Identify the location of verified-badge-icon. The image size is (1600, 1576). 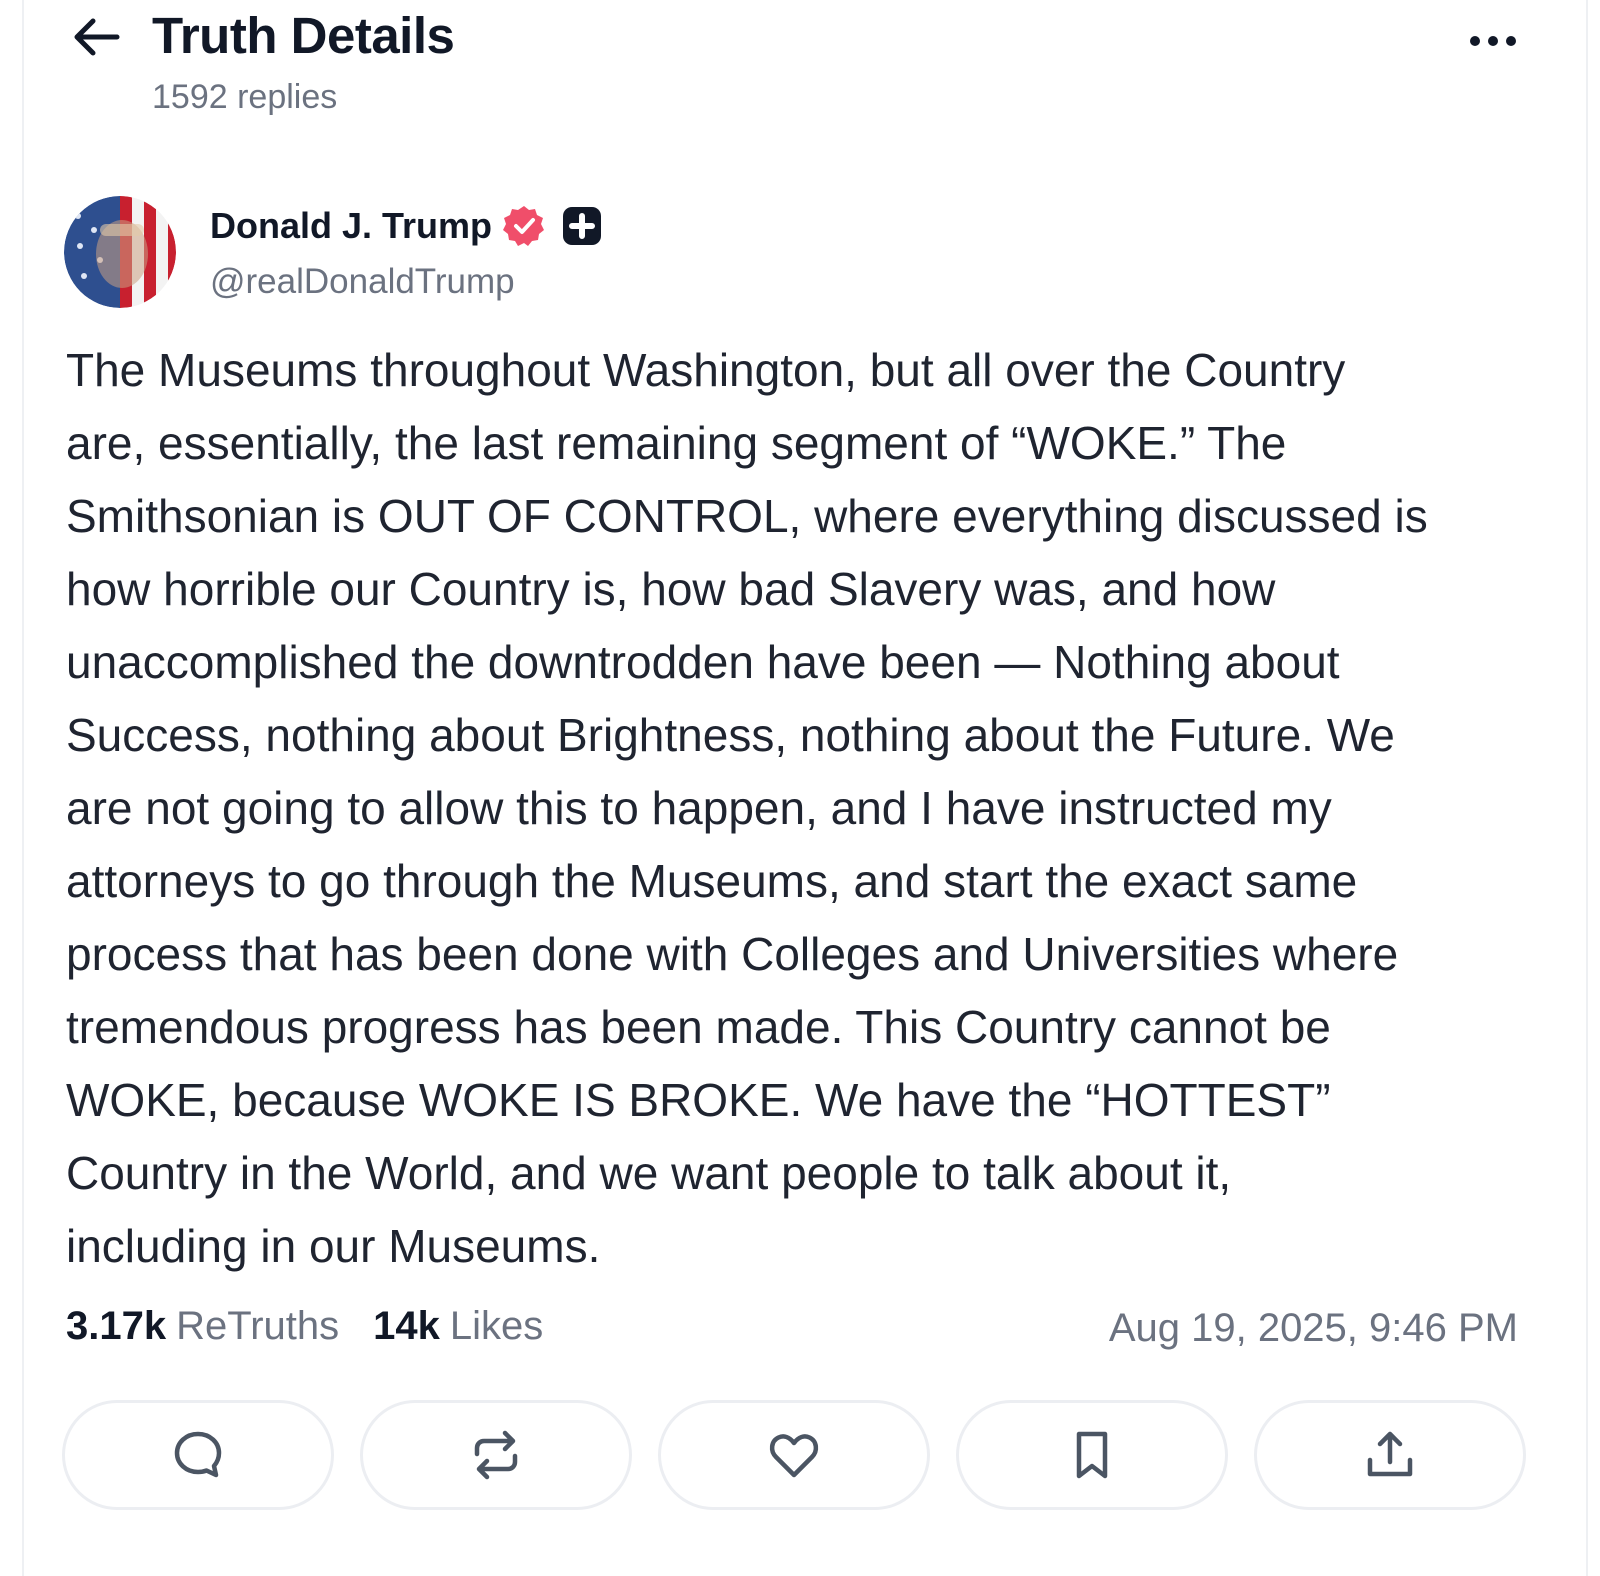
(524, 226).